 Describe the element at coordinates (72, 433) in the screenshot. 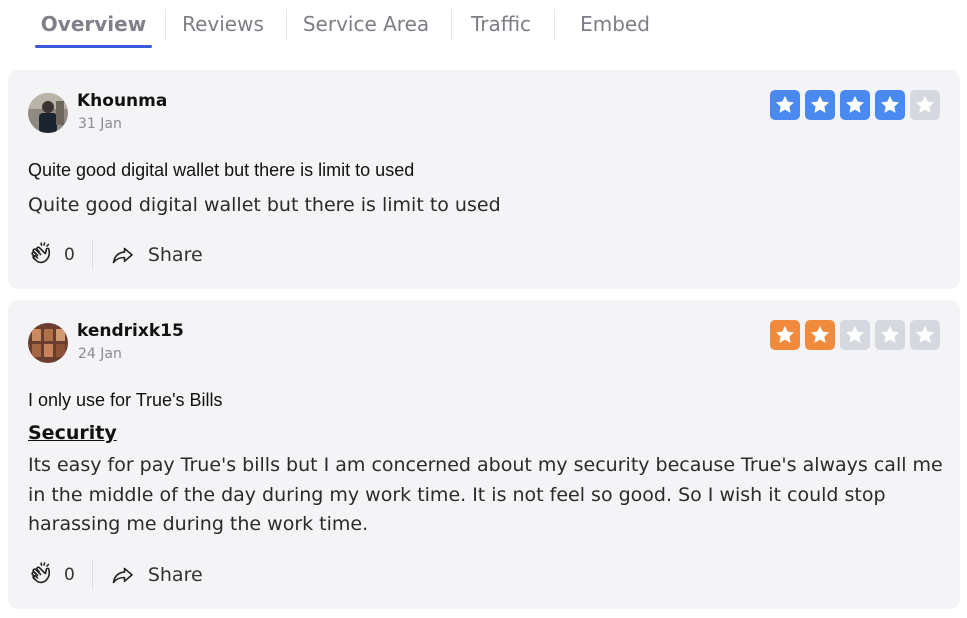

I see `review-subheading: Security` at that location.